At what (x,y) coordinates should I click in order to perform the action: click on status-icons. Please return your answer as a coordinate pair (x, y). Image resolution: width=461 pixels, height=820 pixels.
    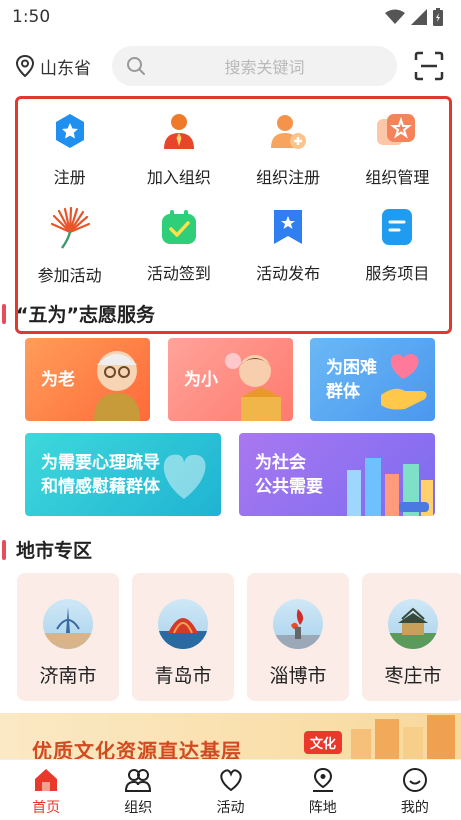
    Looking at the image, I should click on (414, 17).